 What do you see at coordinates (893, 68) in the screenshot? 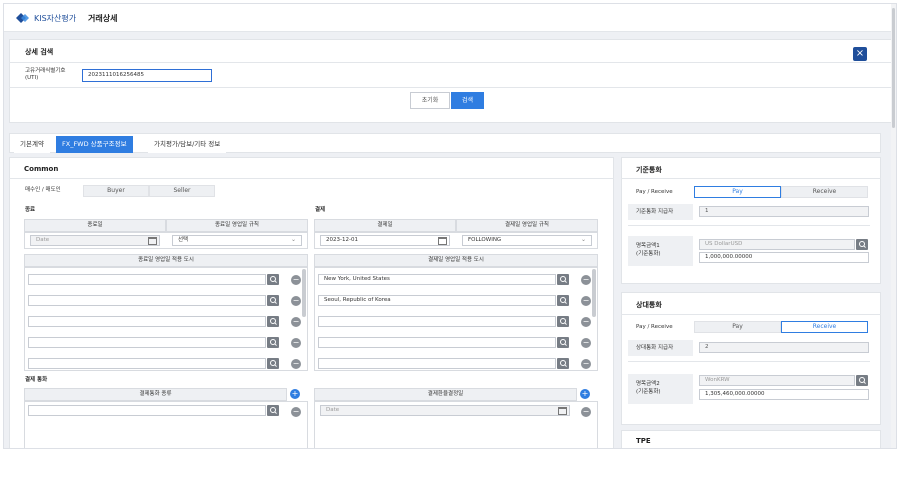
I see `scrollbar-thumb` at bounding box center [893, 68].